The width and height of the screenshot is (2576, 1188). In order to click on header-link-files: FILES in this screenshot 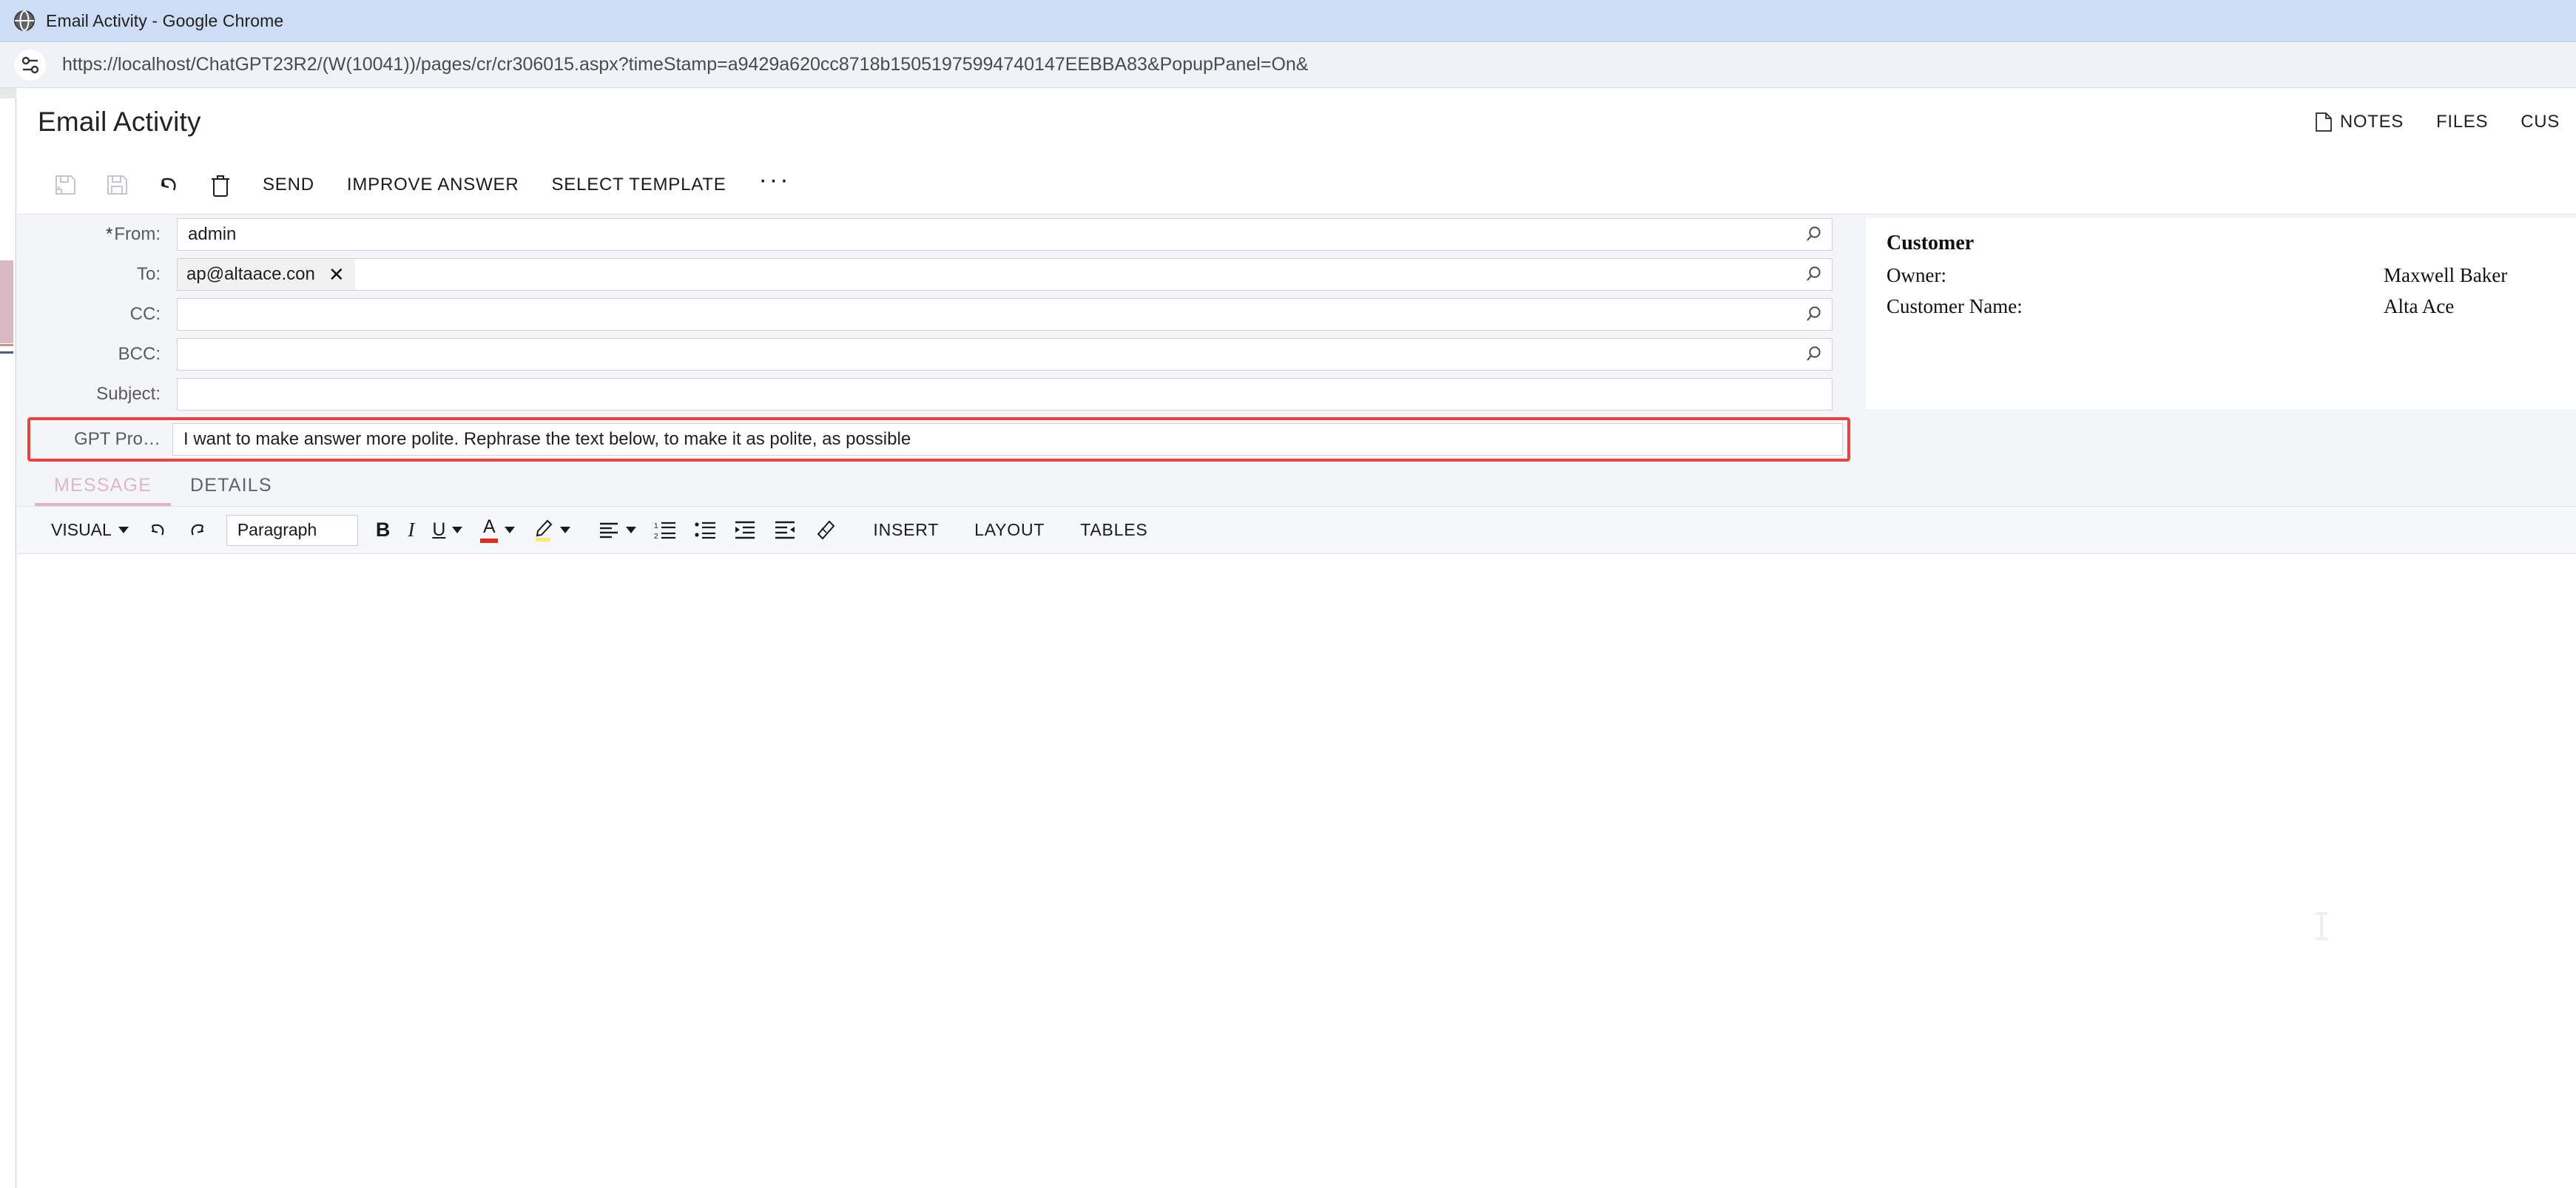, I will do `click(2462, 122)`.